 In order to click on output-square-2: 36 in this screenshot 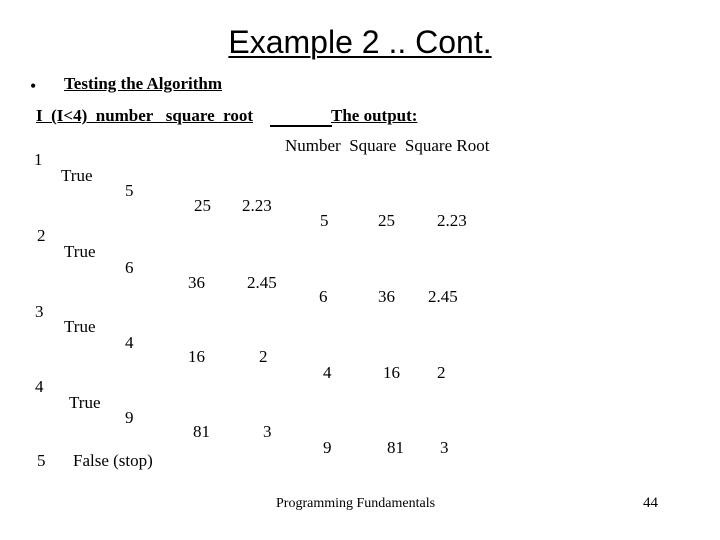, I will do `click(386, 296)`.